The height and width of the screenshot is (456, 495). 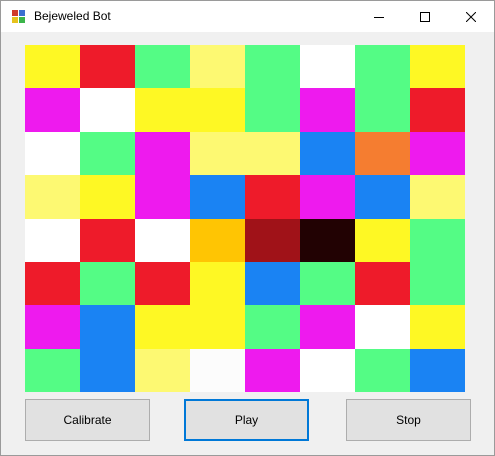 I want to click on stop-button: Stop, so click(x=408, y=420).